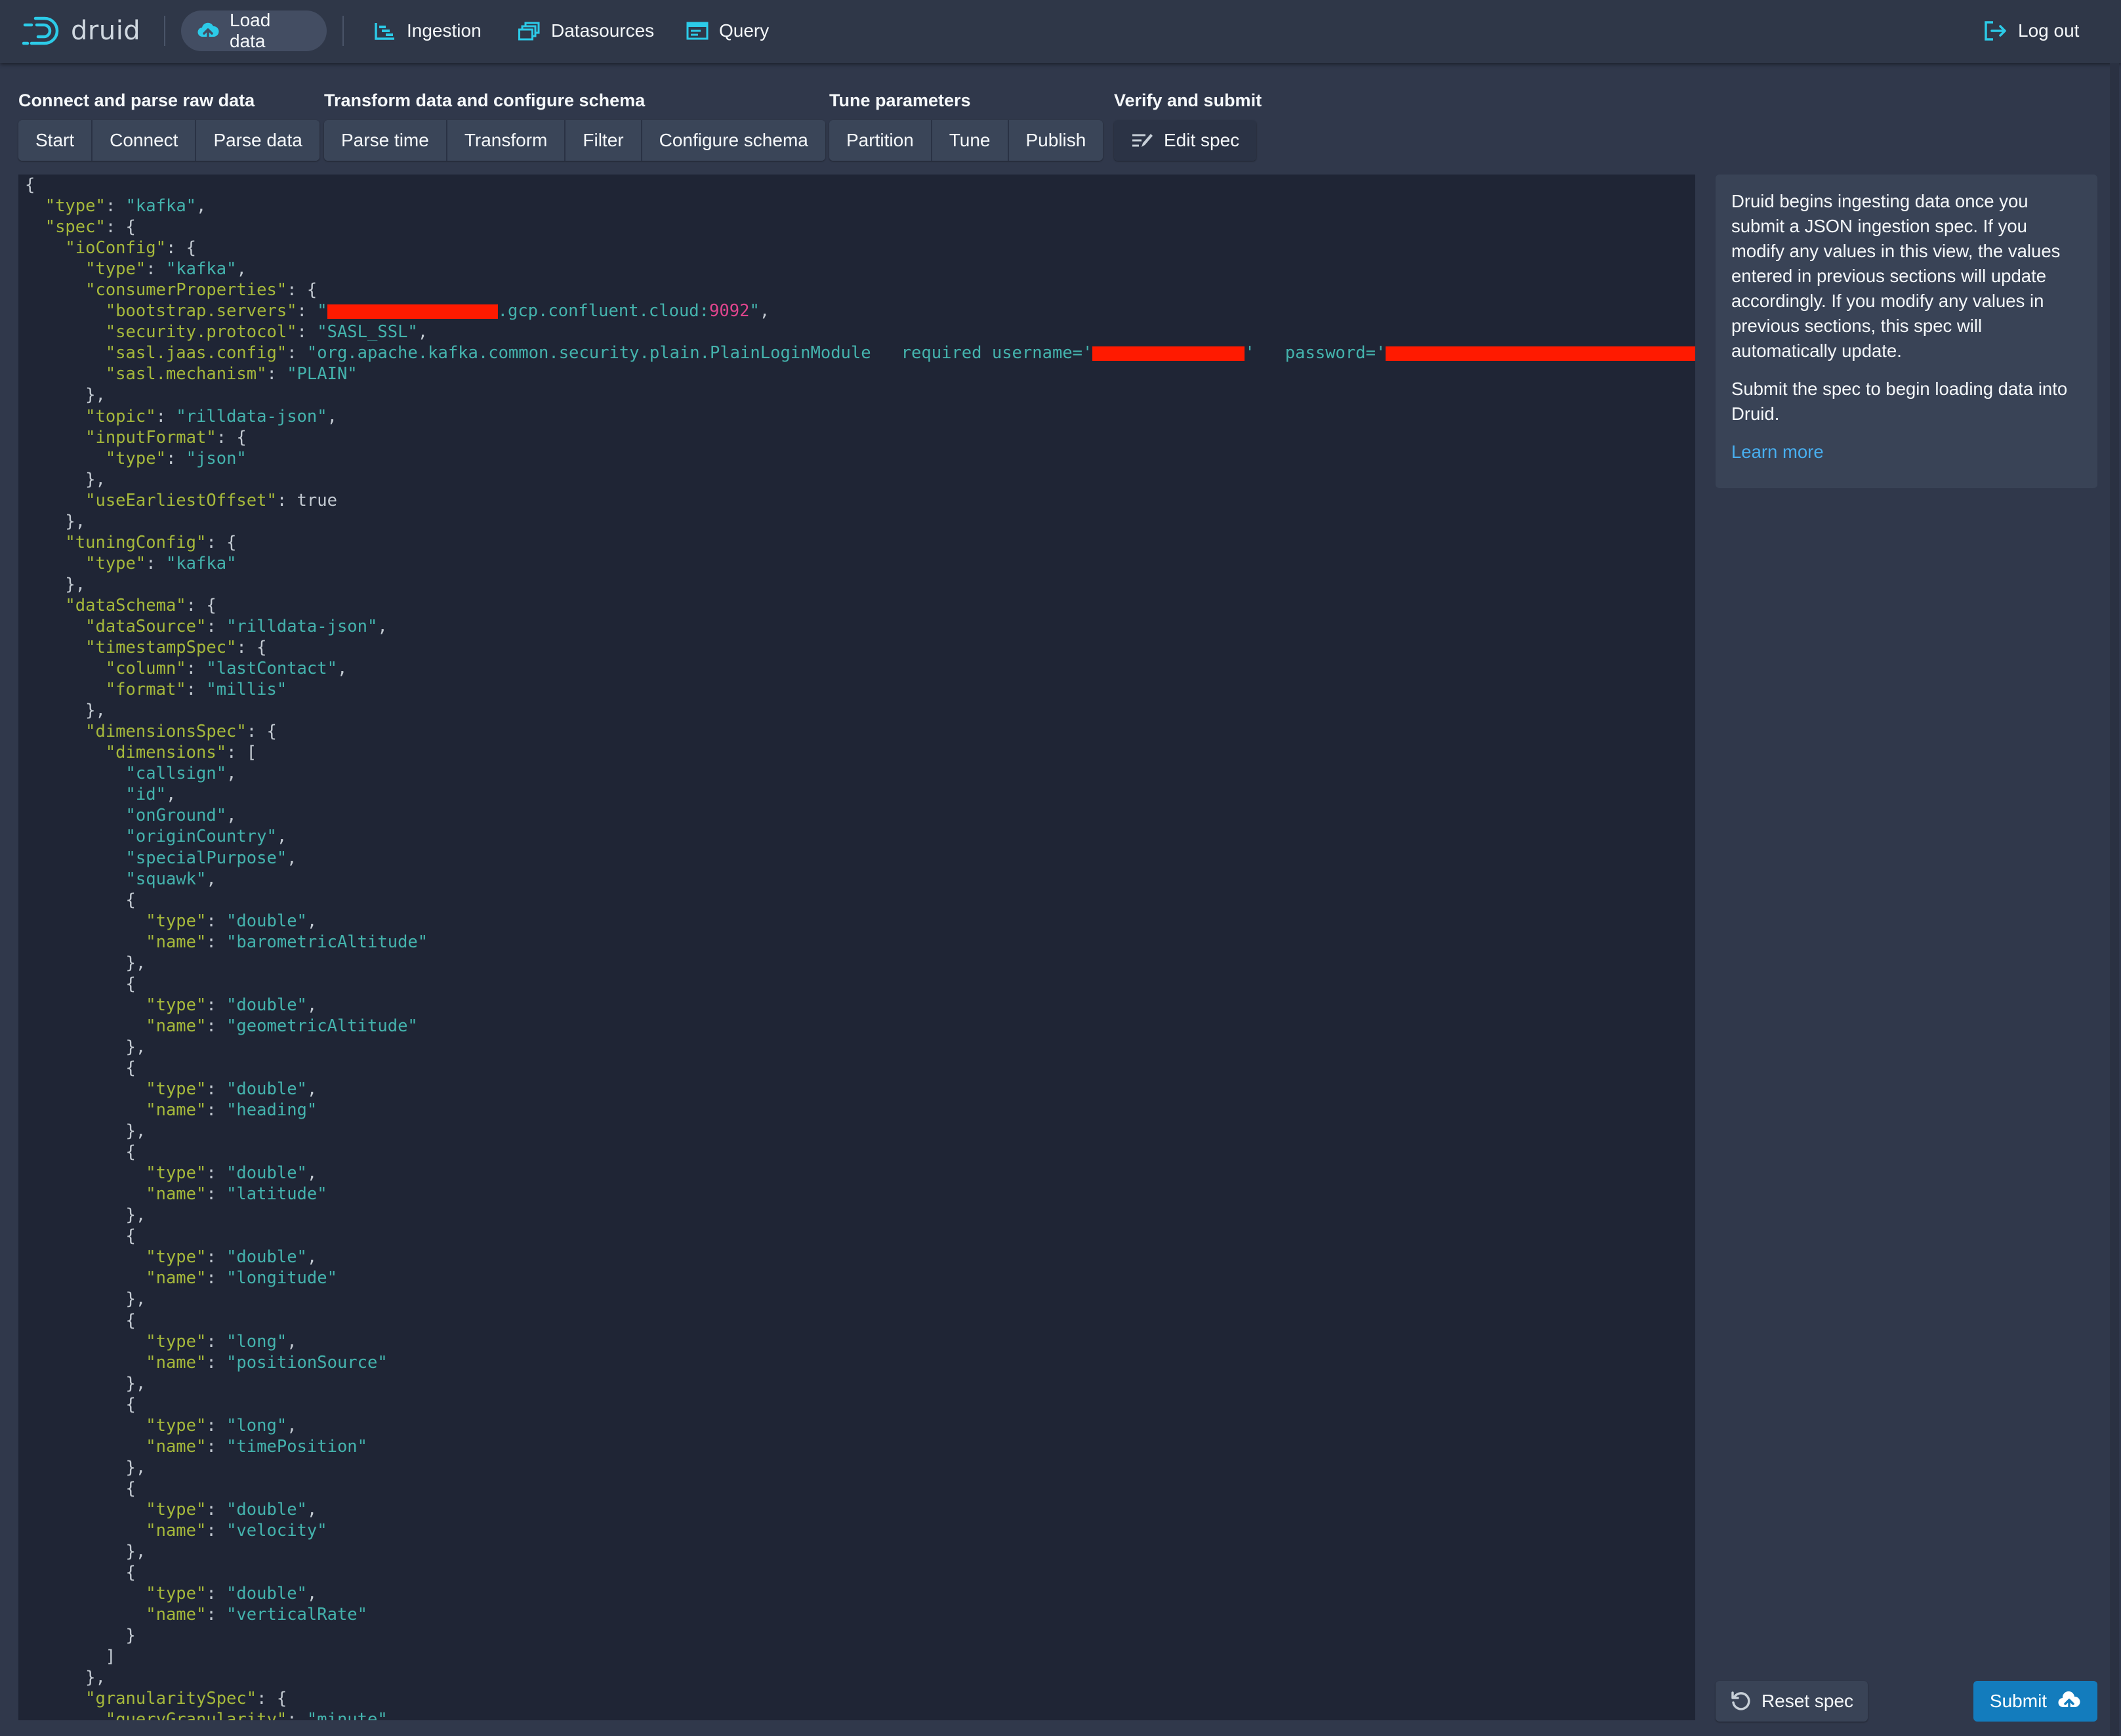 The width and height of the screenshot is (2121, 1736). Describe the element at coordinates (136, 542) in the screenshot. I see `code-token: "tuningConfig"` at that location.